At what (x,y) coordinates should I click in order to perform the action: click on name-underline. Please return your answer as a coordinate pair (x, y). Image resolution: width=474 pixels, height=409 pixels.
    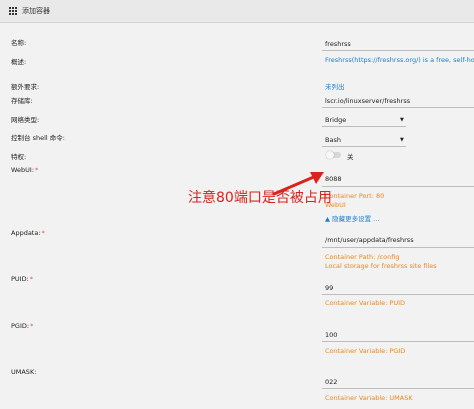
    Looking at the image, I should click on (398, 50).